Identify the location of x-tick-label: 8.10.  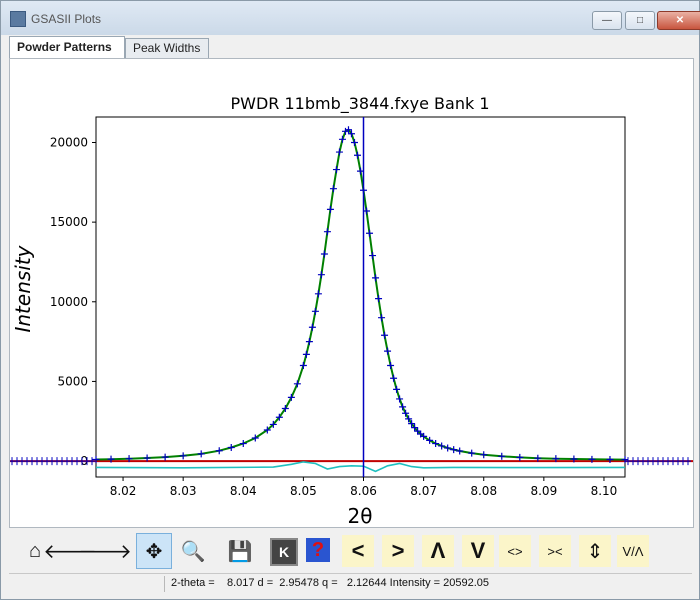
(604, 491).